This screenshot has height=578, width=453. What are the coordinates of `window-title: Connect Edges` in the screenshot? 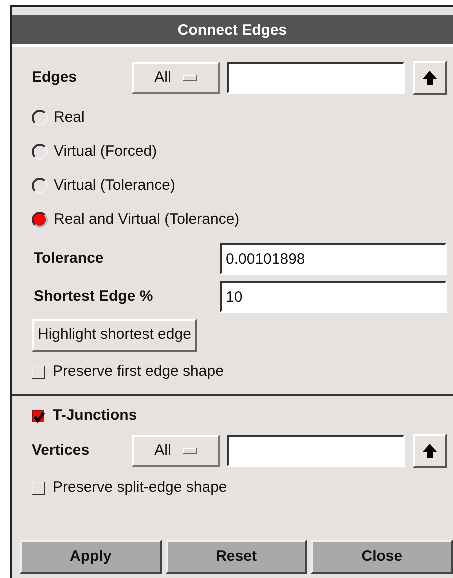 It's located at (233, 31).